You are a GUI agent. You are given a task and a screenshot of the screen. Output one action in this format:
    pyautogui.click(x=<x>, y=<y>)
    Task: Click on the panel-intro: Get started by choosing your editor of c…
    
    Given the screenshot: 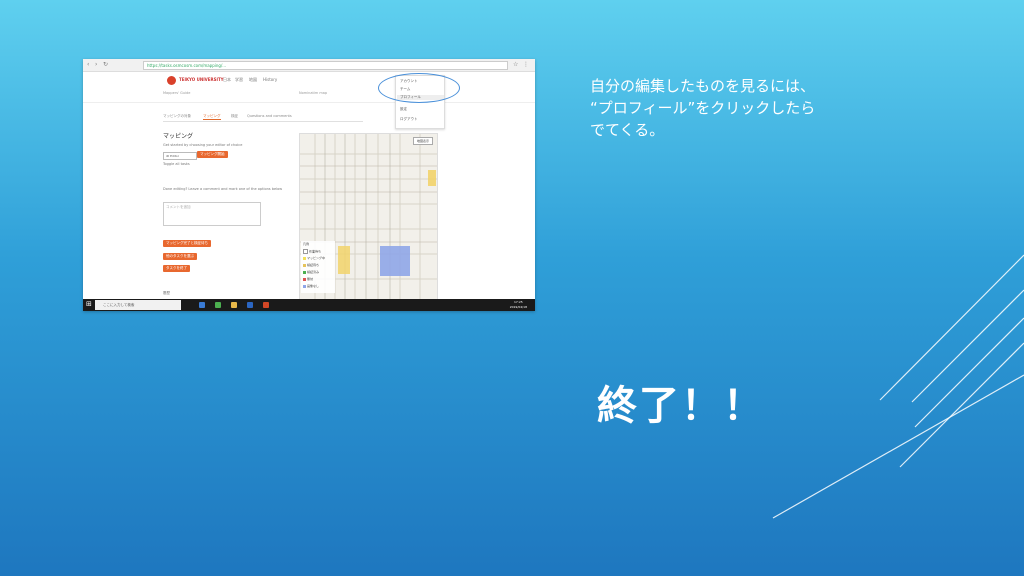 What is the action you would take?
    pyautogui.click(x=203, y=145)
    